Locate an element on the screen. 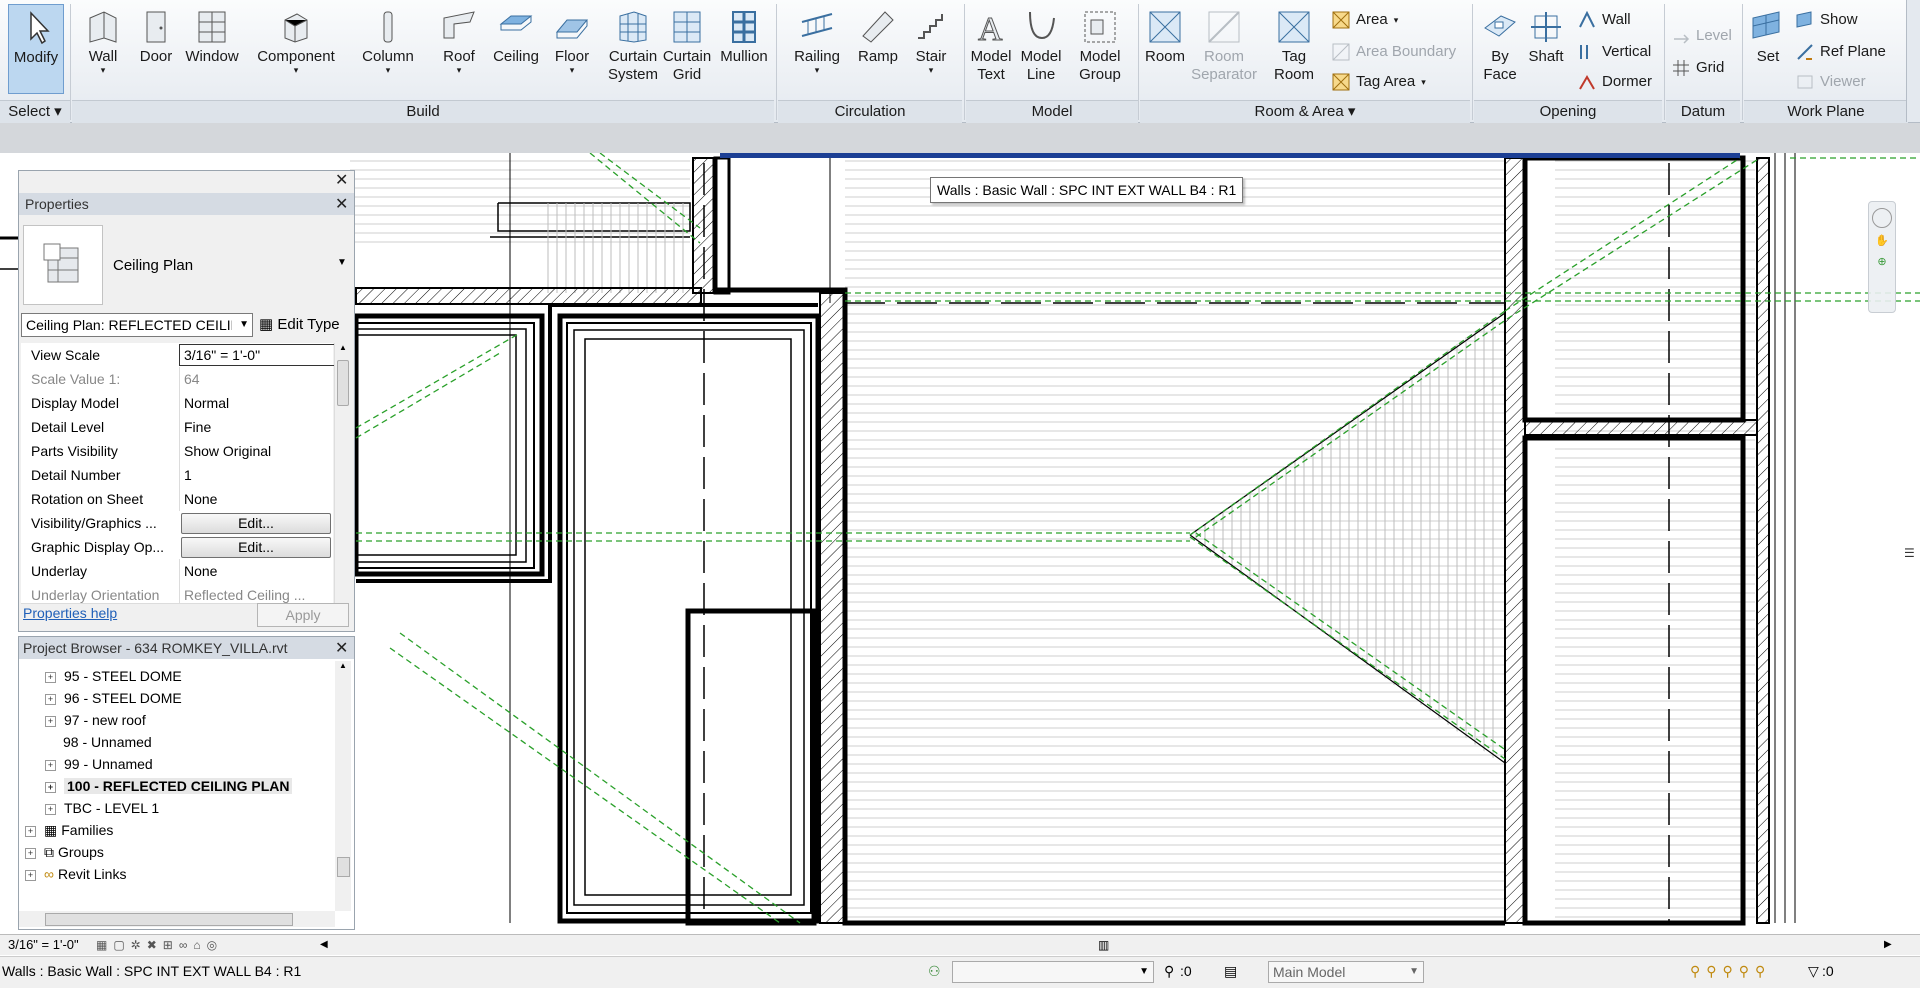  area-button: Area ▾ is located at coordinates (1365, 20).